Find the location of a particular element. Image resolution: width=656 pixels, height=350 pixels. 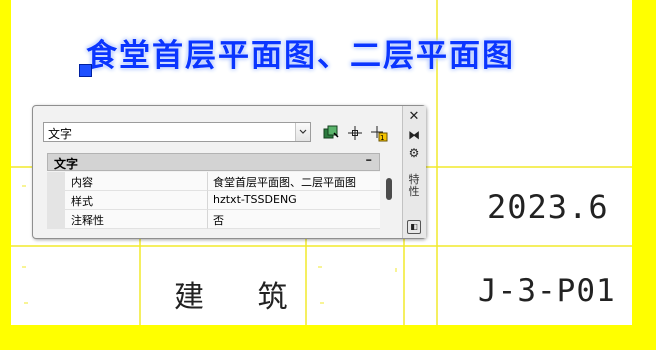

property-name-cell: 注释性 is located at coordinates (136, 219).